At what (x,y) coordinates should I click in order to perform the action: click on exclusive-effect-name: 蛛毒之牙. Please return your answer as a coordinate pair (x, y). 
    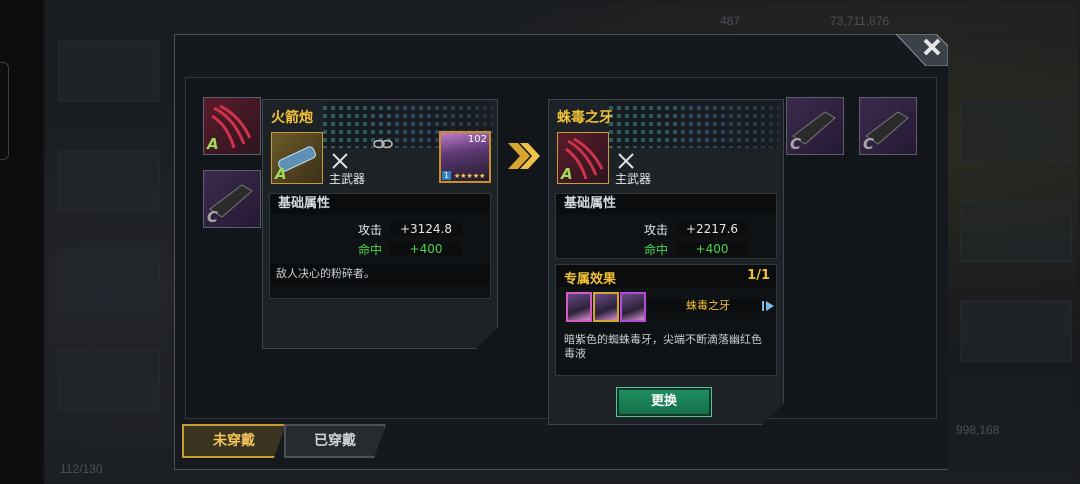
    Looking at the image, I should click on (708, 305).